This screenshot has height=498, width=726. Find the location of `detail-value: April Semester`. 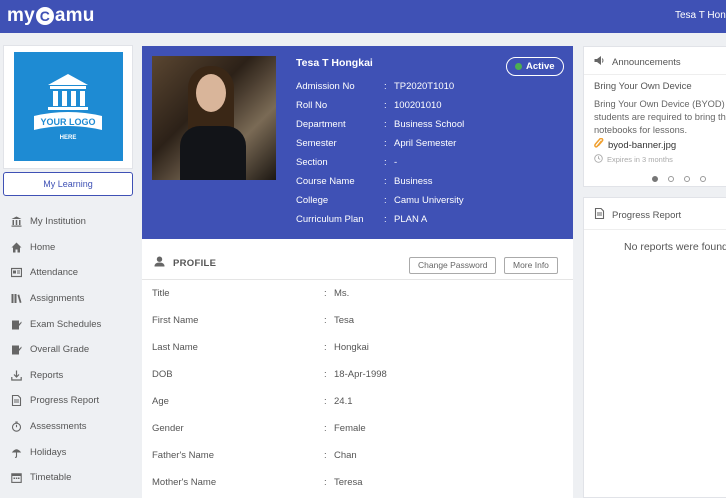

detail-value: April Semester is located at coordinates (425, 143).